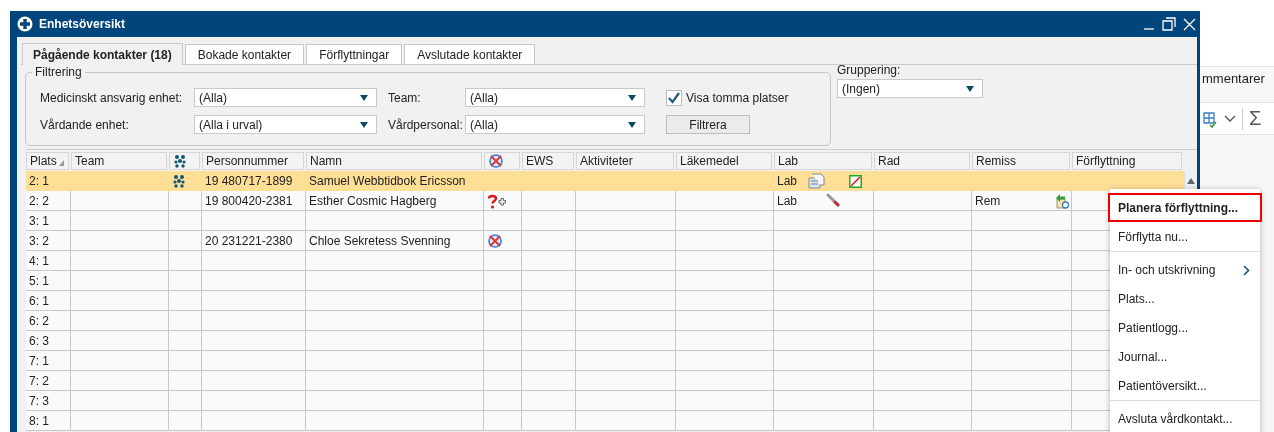 This screenshot has width=1274, height=432. Describe the element at coordinates (1237, 78) in the screenshot. I see `tab-label: mmentarer` at that location.